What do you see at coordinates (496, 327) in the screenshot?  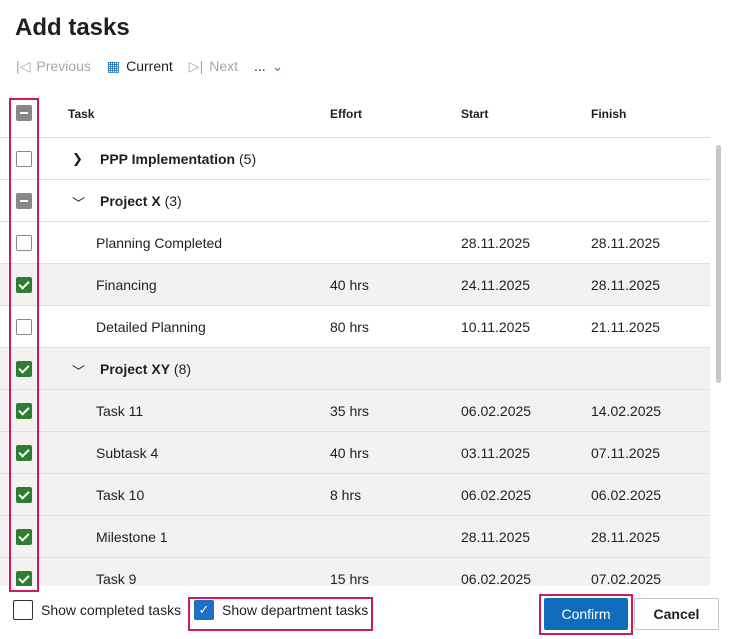 I see `task-start: 10.11.2025` at bounding box center [496, 327].